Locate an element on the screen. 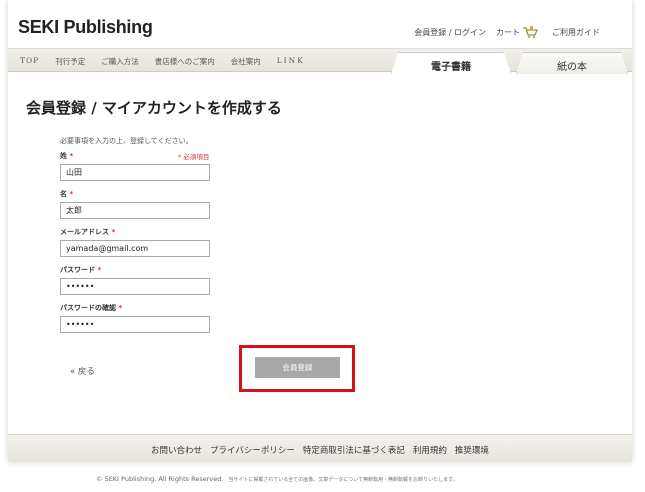 The height and width of the screenshot is (492, 645). guide-link: ご利用ガイド is located at coordinates (576, 32).